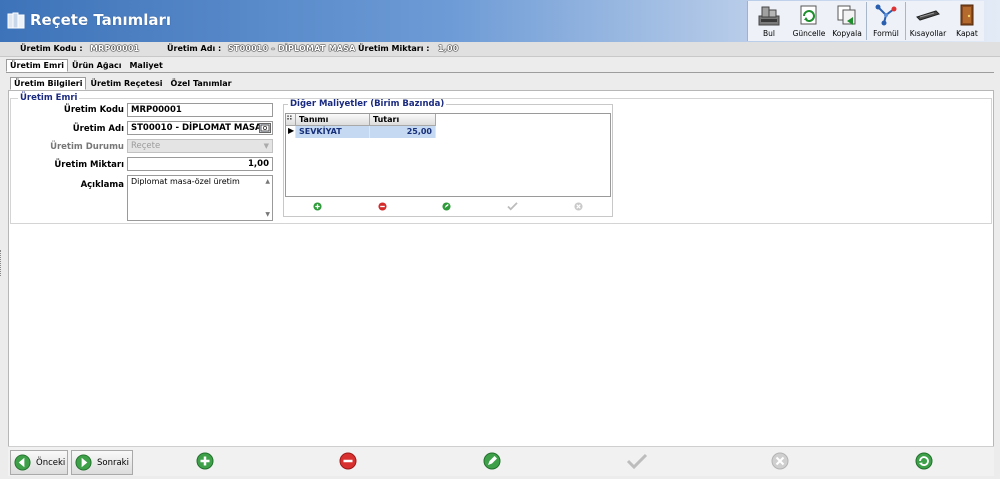  What do you see at coordinates (382, 206) in the screenshot?
I see `delete-icon` at bounding box center [382, 206].